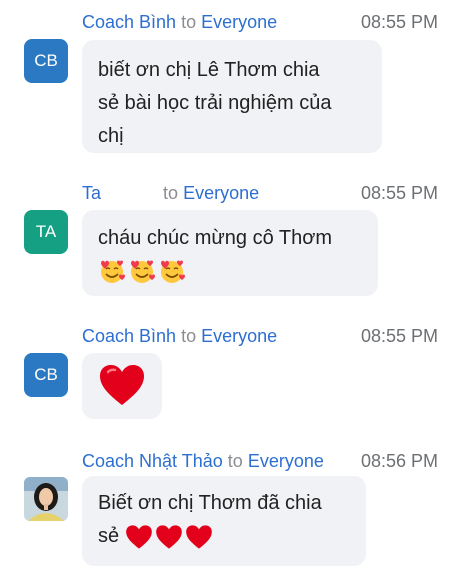 Image resolution: width=456 pixels, height=582 pixels. Describe the element at coordinates (209, 70) in the screenshot. I see `message-text-line: biết ơn chị Lê Thơm chia` at that location.